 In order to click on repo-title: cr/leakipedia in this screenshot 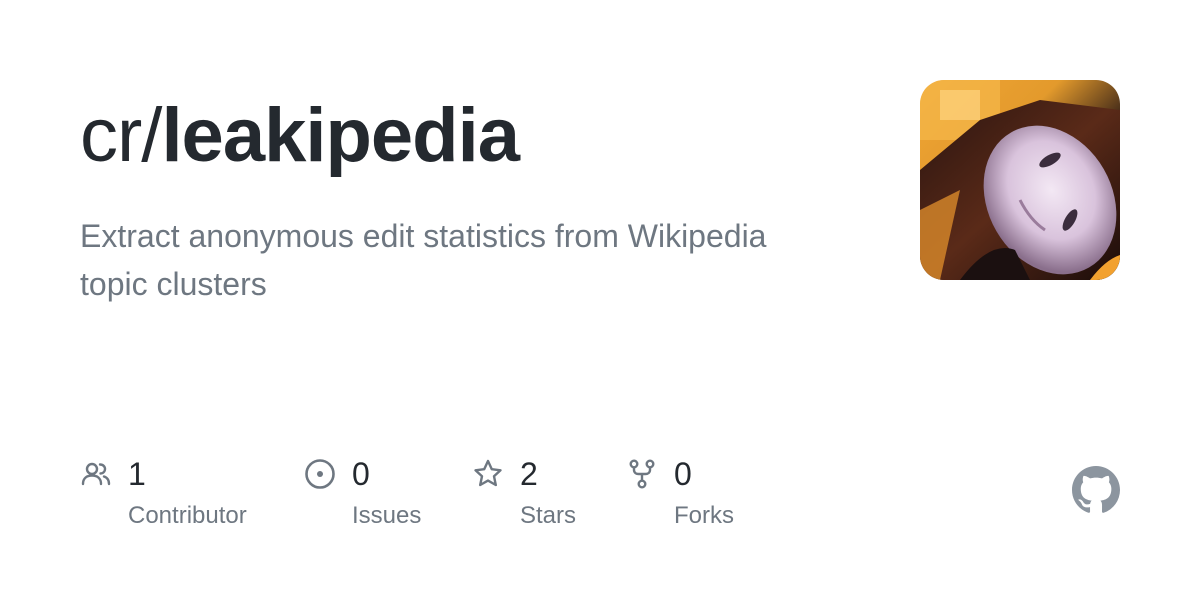, I will do `click(300, 136)`.